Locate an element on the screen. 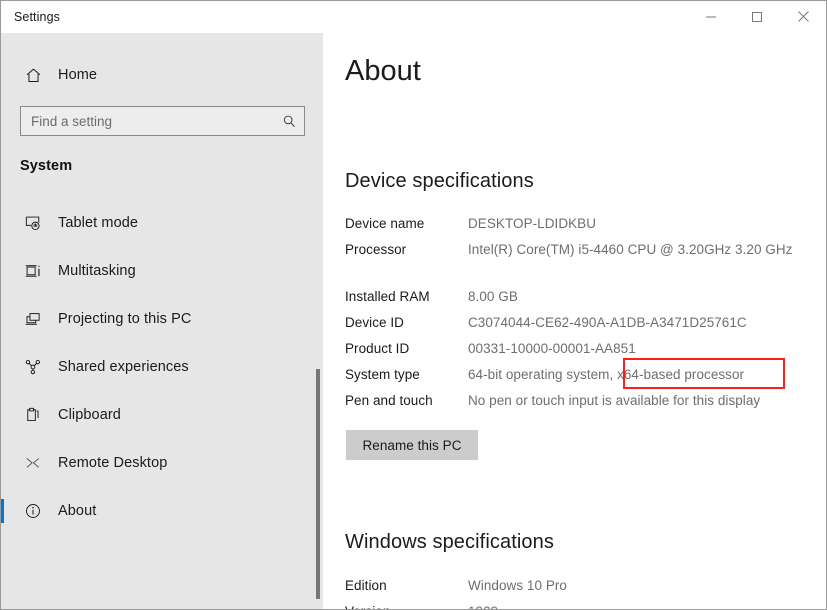 This screenshot has height=610, width=827. shared-experiences-icon is located at coordinates (33, 367).